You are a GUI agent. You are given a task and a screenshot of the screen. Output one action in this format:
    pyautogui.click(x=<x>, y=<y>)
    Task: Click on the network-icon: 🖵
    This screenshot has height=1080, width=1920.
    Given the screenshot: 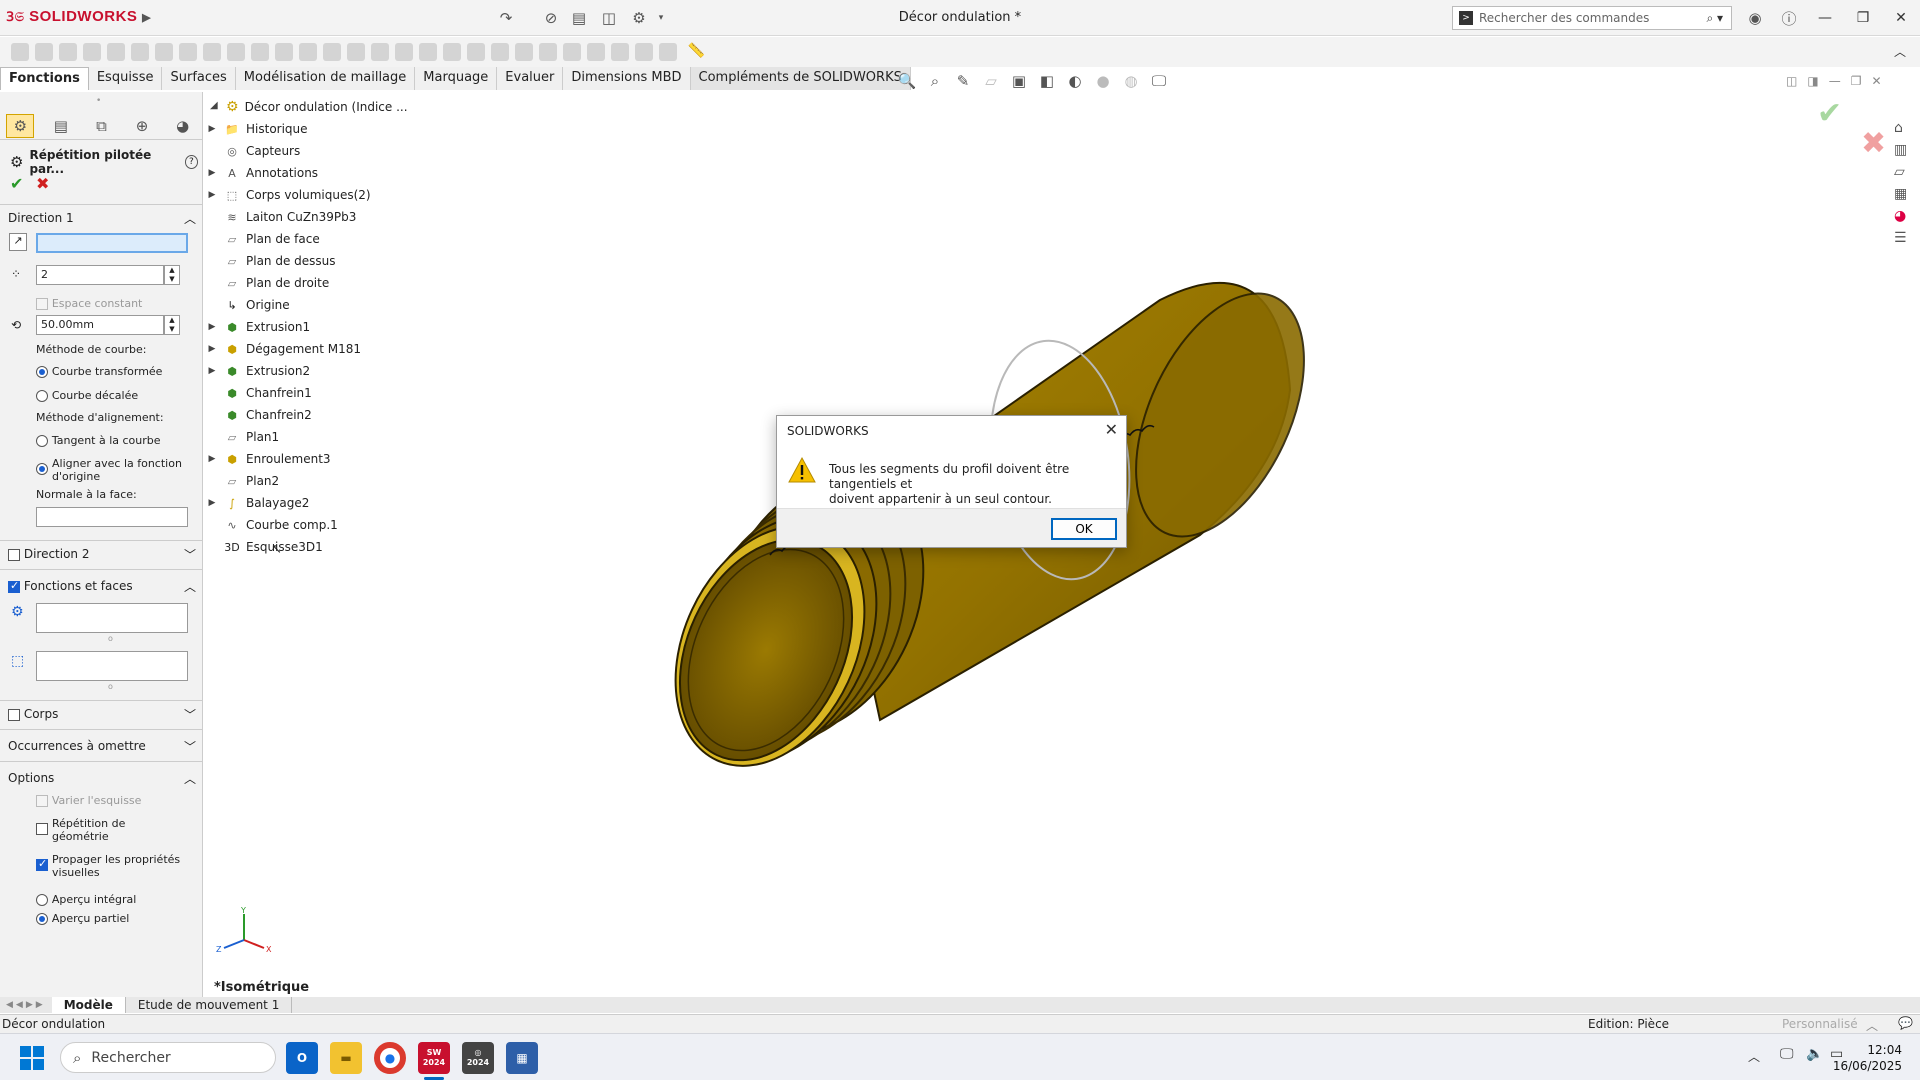 What is the action you would take?
    pyautogui.click(x=1787, y=1054)
    